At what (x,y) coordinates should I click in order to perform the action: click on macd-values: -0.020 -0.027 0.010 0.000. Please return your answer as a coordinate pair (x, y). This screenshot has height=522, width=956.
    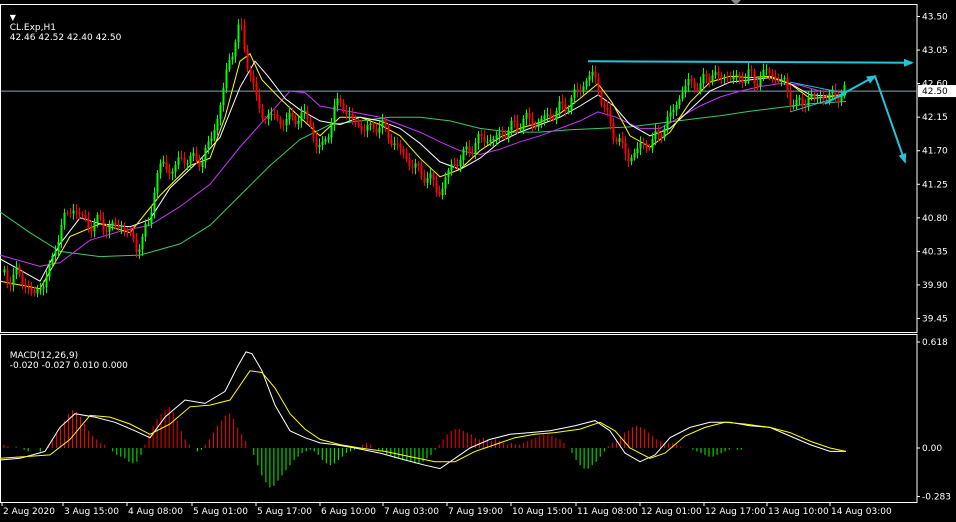
    Looking at the image, I should click on (68, 366).